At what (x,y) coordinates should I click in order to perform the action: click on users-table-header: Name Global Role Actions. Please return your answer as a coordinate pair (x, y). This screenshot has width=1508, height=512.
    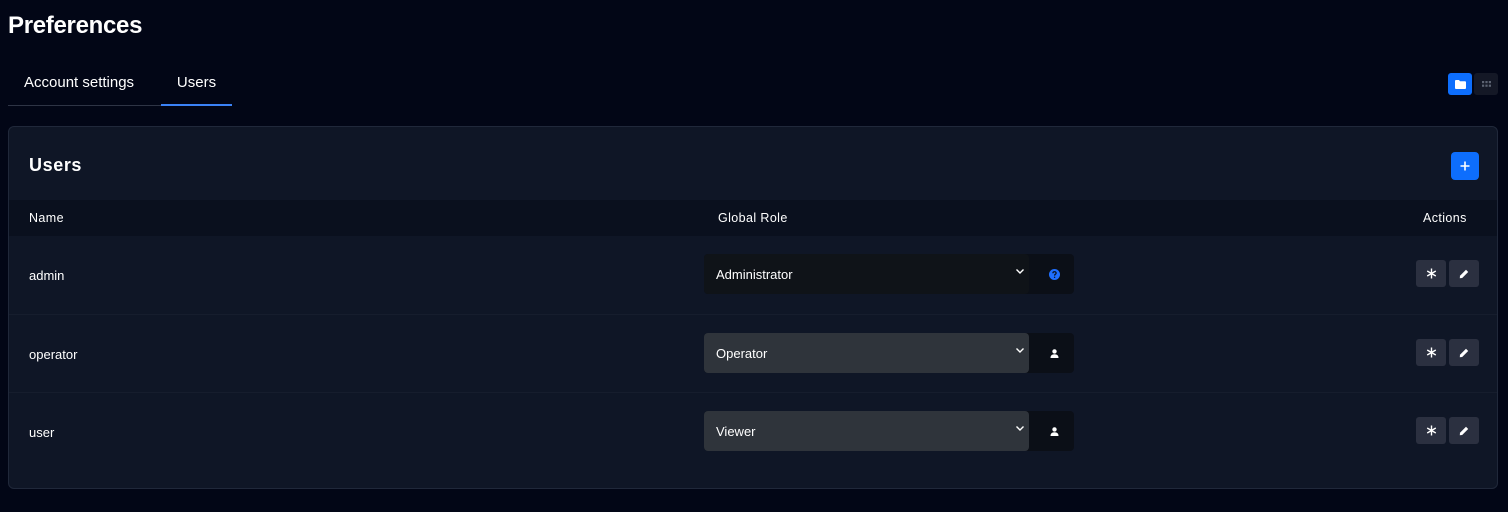
    Looking at the image, I should click on (753, 218).